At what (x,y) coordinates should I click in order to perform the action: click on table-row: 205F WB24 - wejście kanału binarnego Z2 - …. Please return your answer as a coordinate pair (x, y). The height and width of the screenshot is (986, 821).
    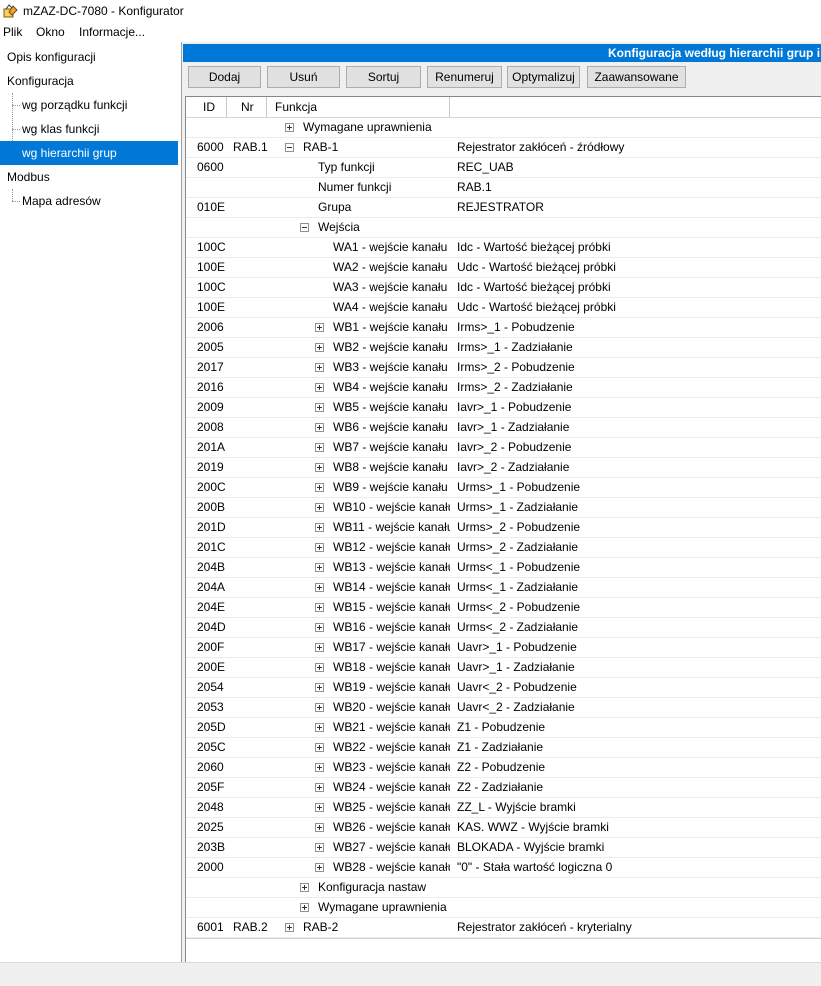
    Looking at the image, I should click on (503, 788).